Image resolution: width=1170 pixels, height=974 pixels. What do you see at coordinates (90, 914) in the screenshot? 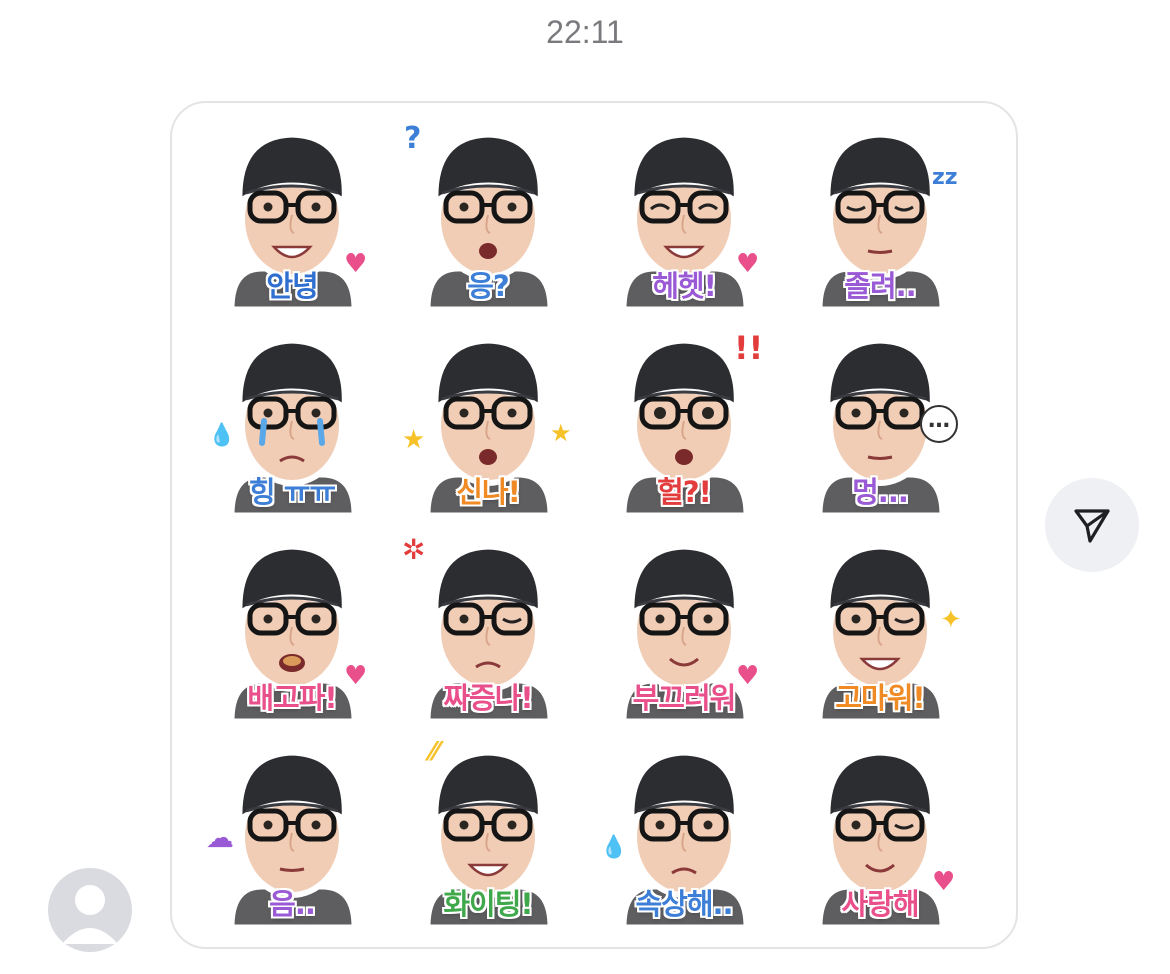
I see `default-avatar-icon` at bounding box center [90, 914].